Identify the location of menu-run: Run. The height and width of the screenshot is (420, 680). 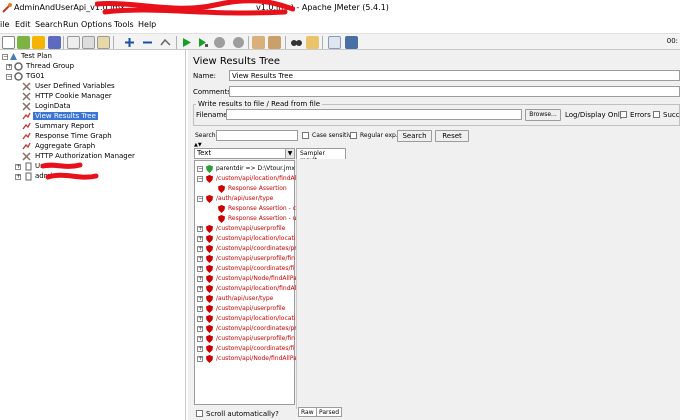
(70, 24).